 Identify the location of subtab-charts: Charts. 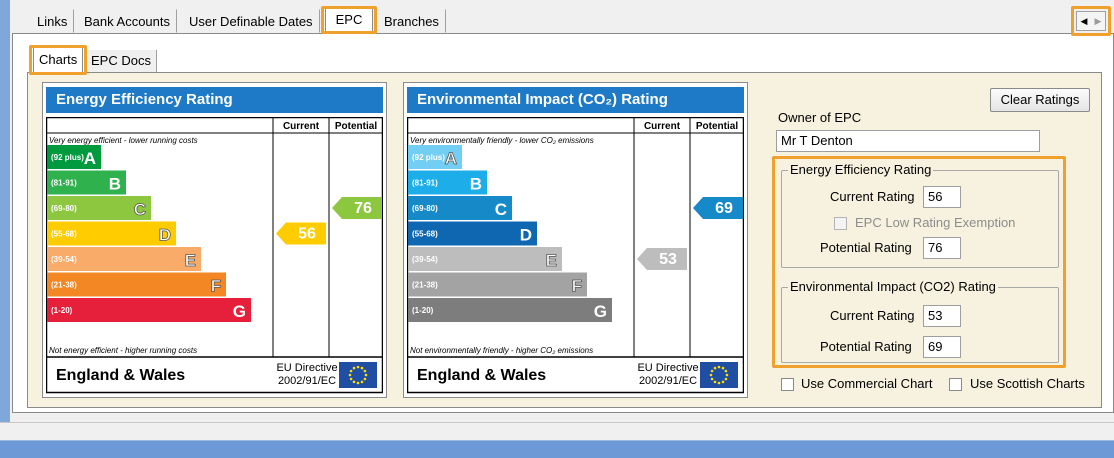
(58, 60).